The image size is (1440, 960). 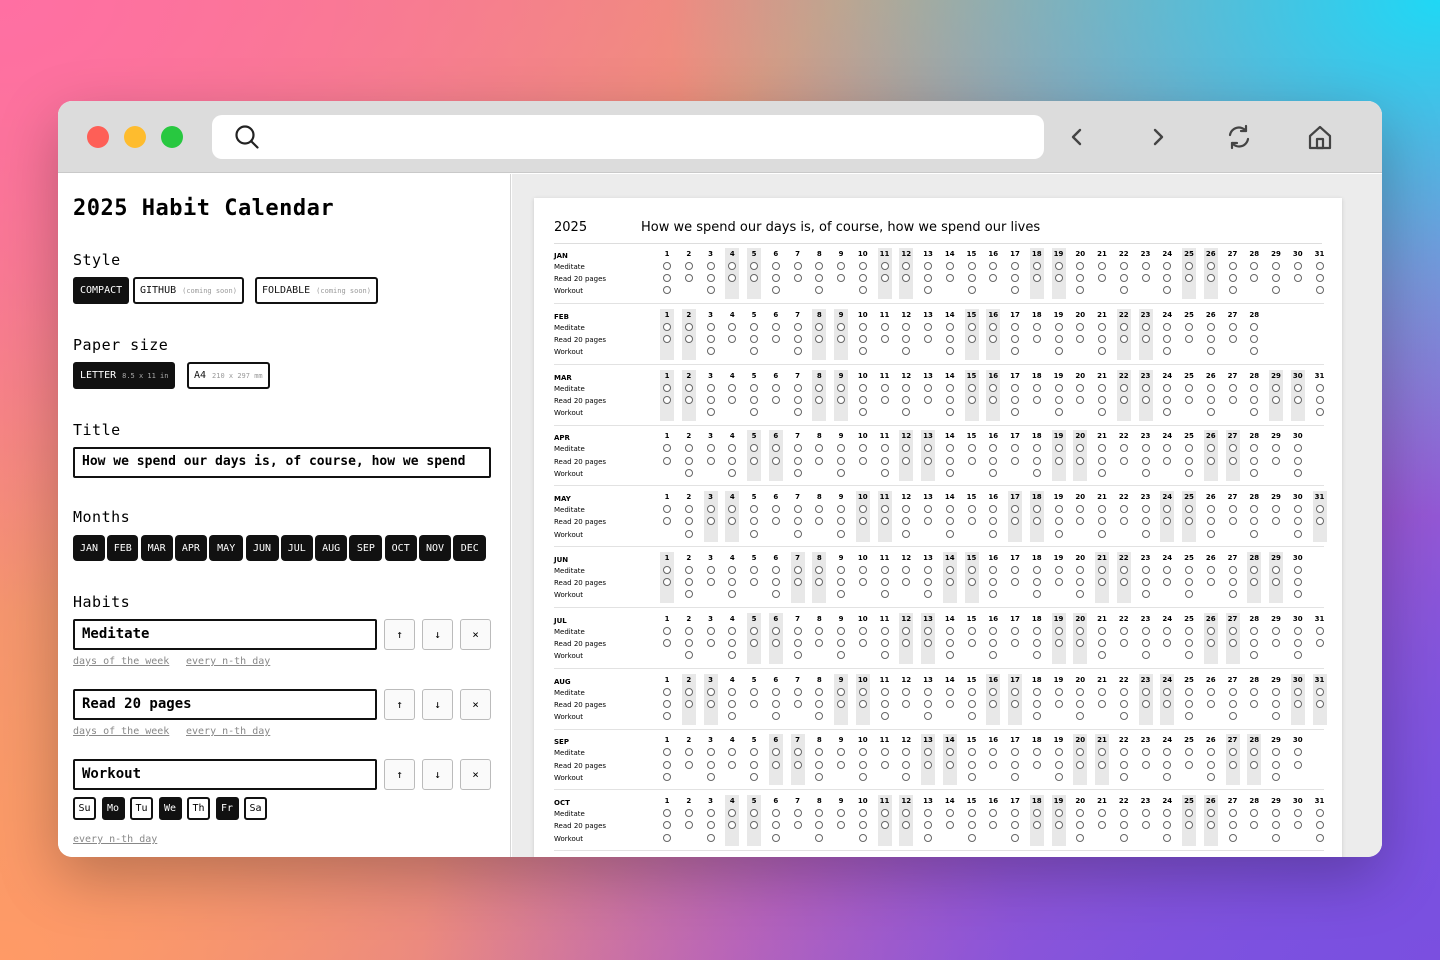 I want to click on move-up-button: ↑, so click(x=399, y=634).